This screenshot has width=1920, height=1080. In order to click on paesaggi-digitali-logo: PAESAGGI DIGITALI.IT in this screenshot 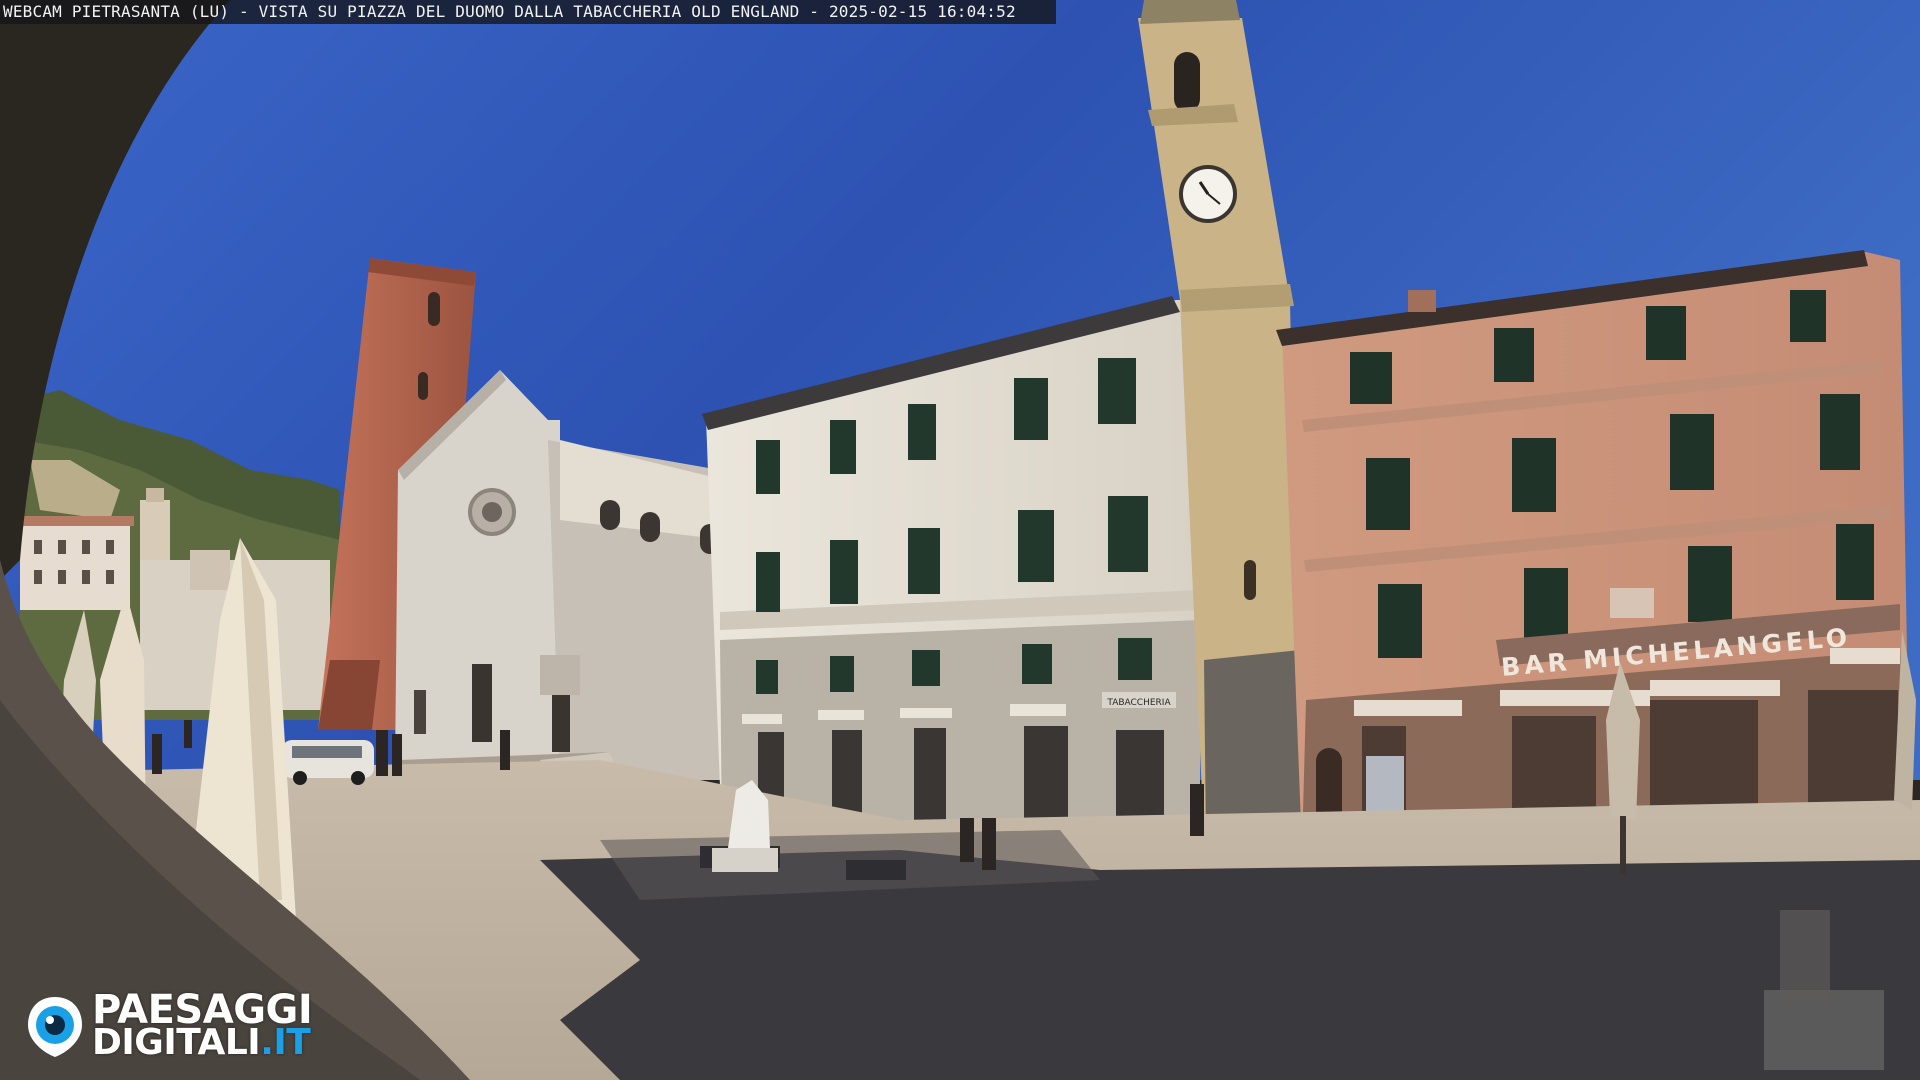, I will do `click(176, 1025)`.